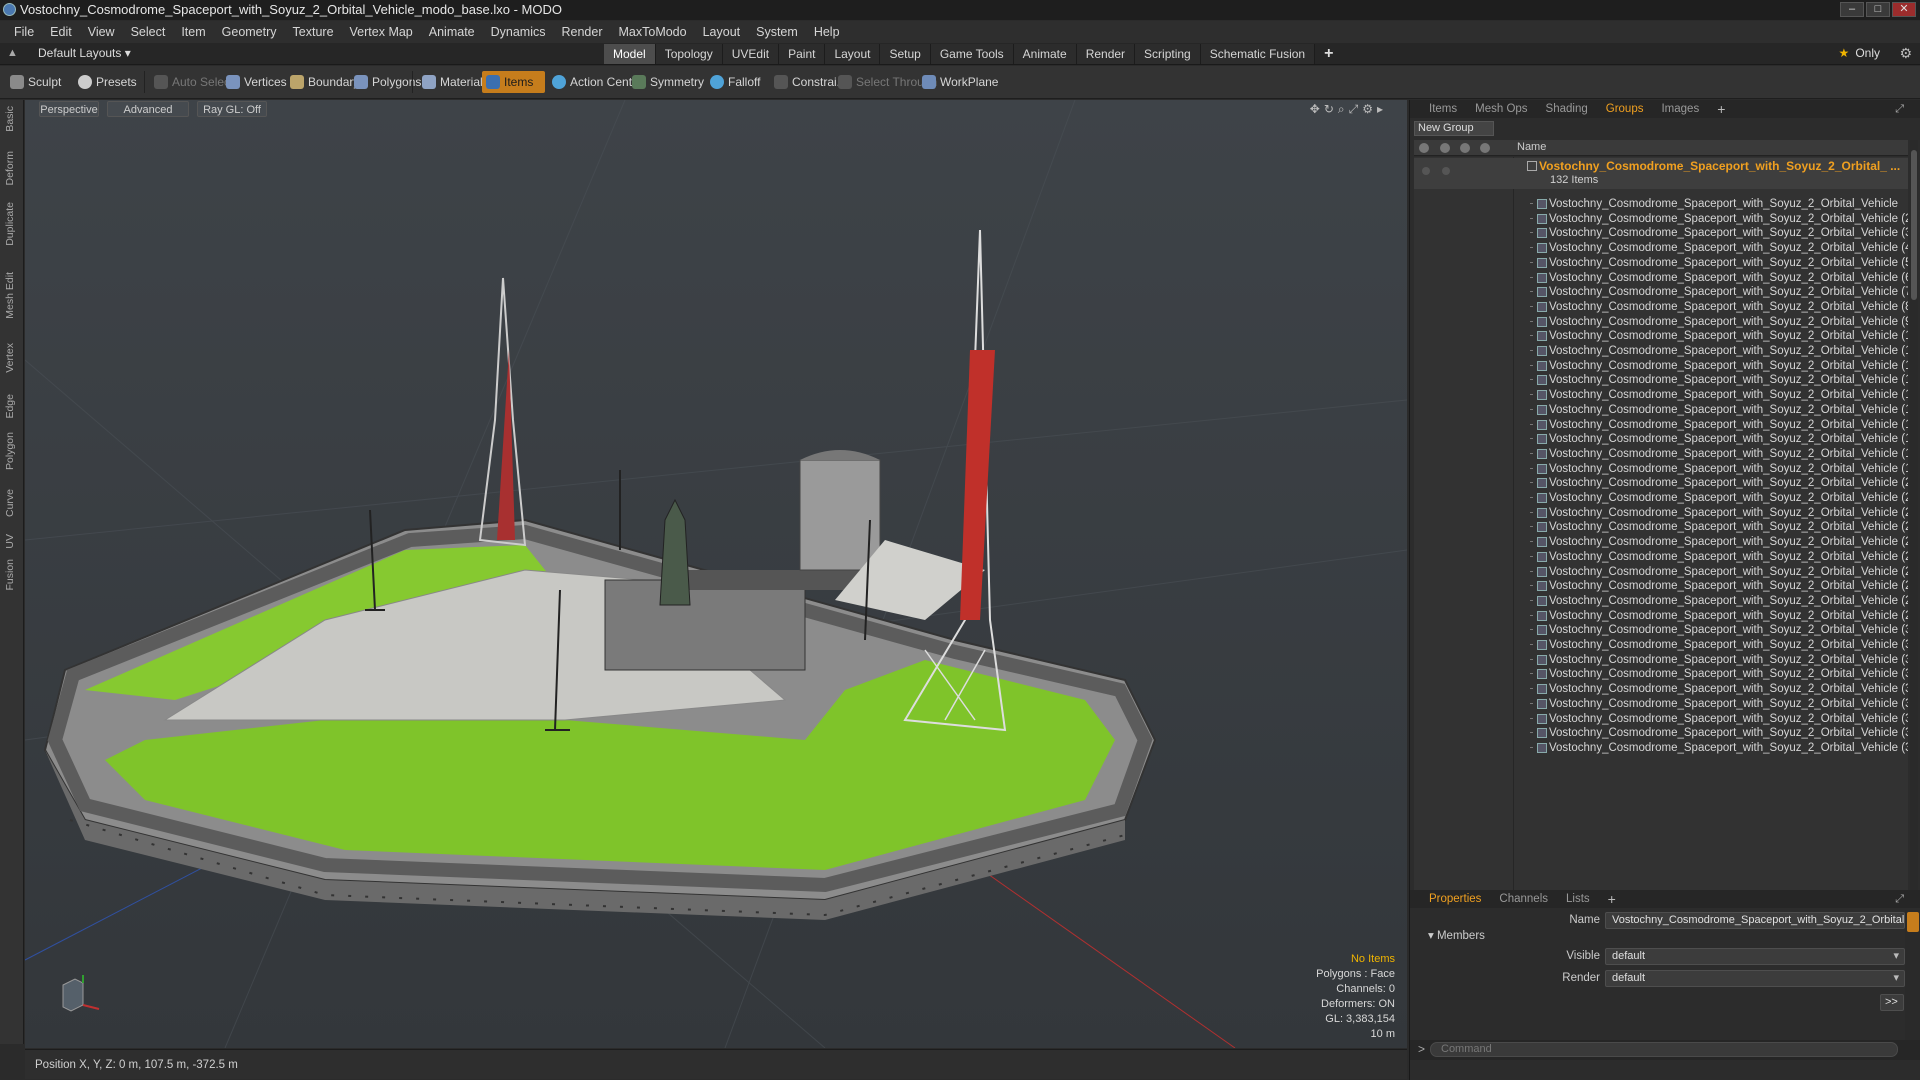 This screenshot has width=1920, height=1080. I want to click on menu-texture: Texture, so click(313, 32).